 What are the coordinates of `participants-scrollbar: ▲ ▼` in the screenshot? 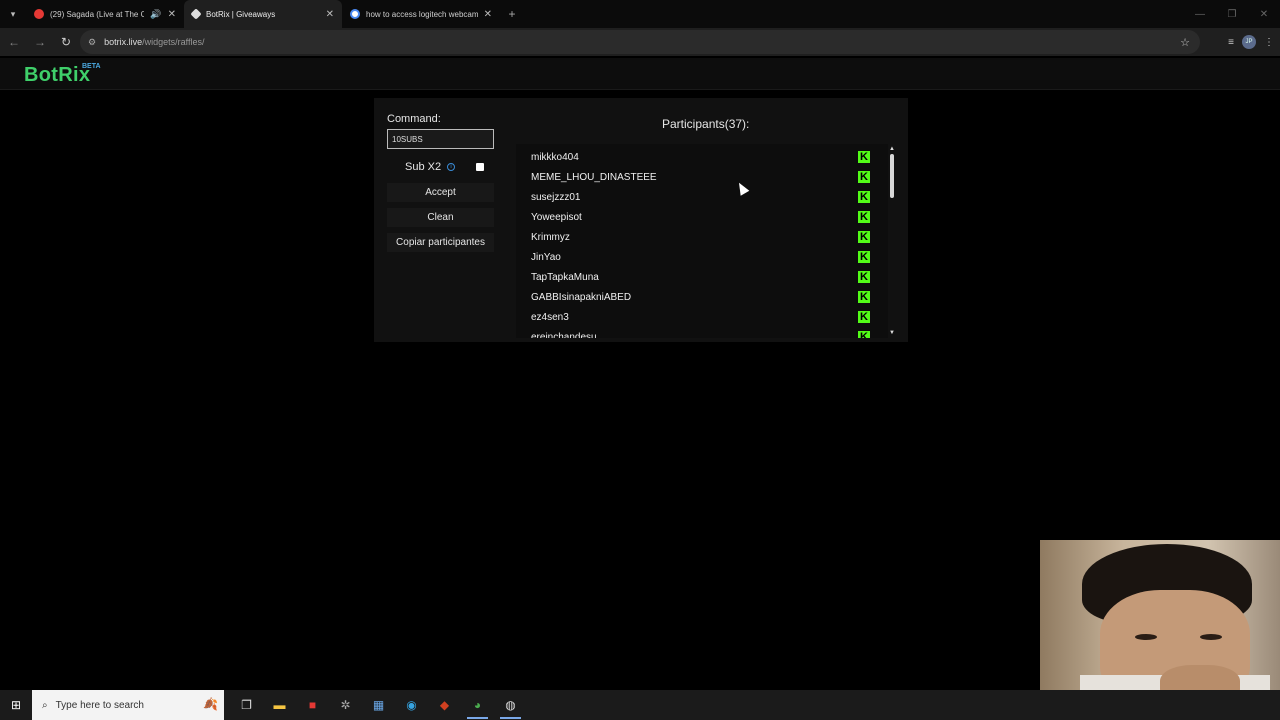 It's located at (892, 241).